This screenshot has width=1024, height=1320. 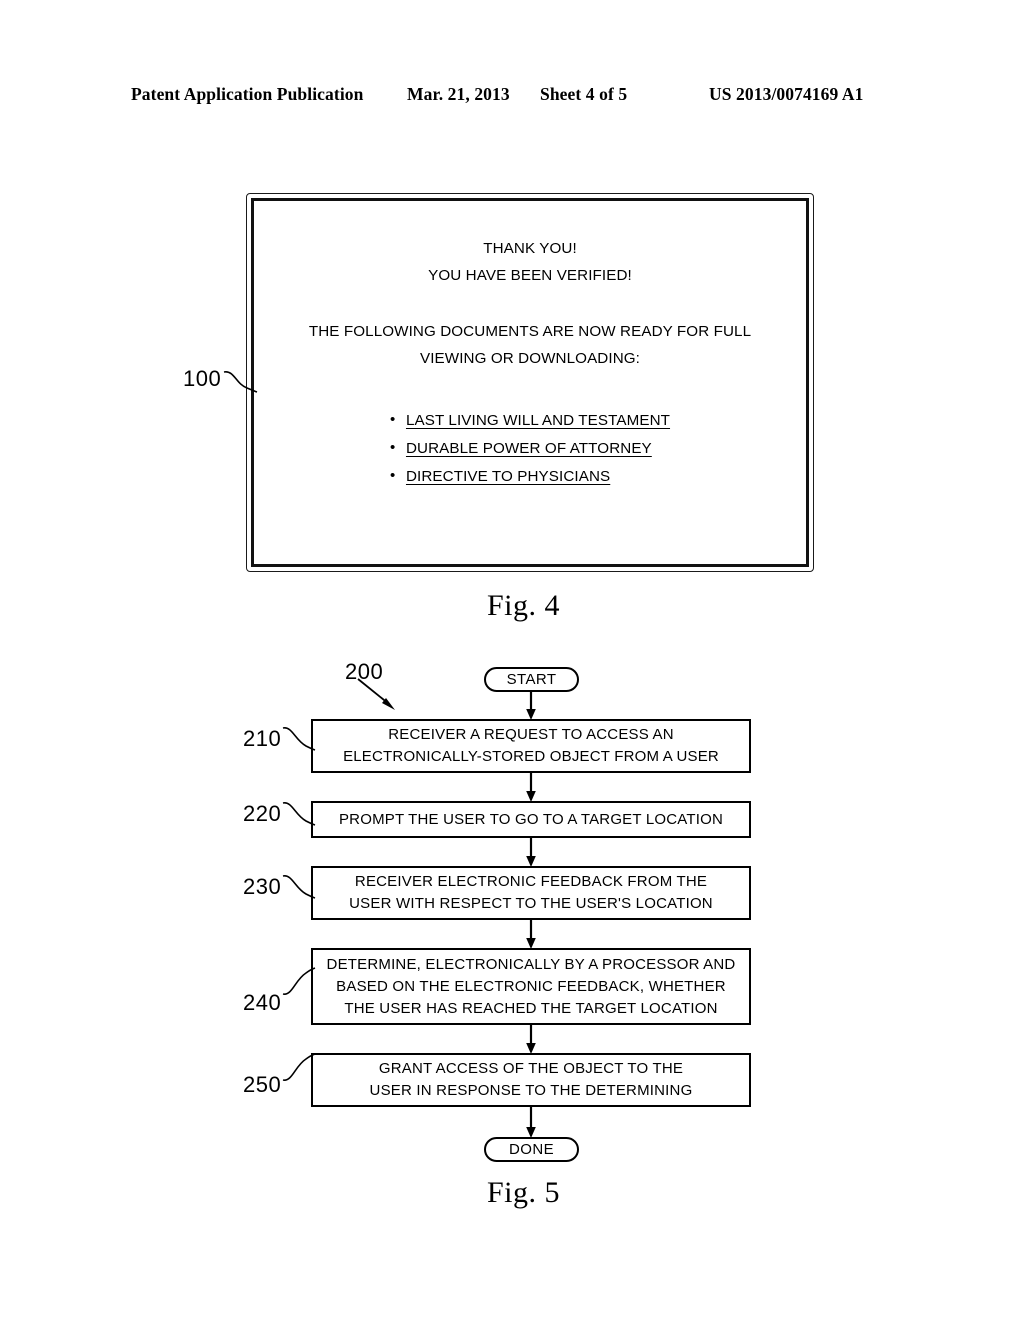 I want to click on flowchart-start-label: START, so click(x=531, y=679).